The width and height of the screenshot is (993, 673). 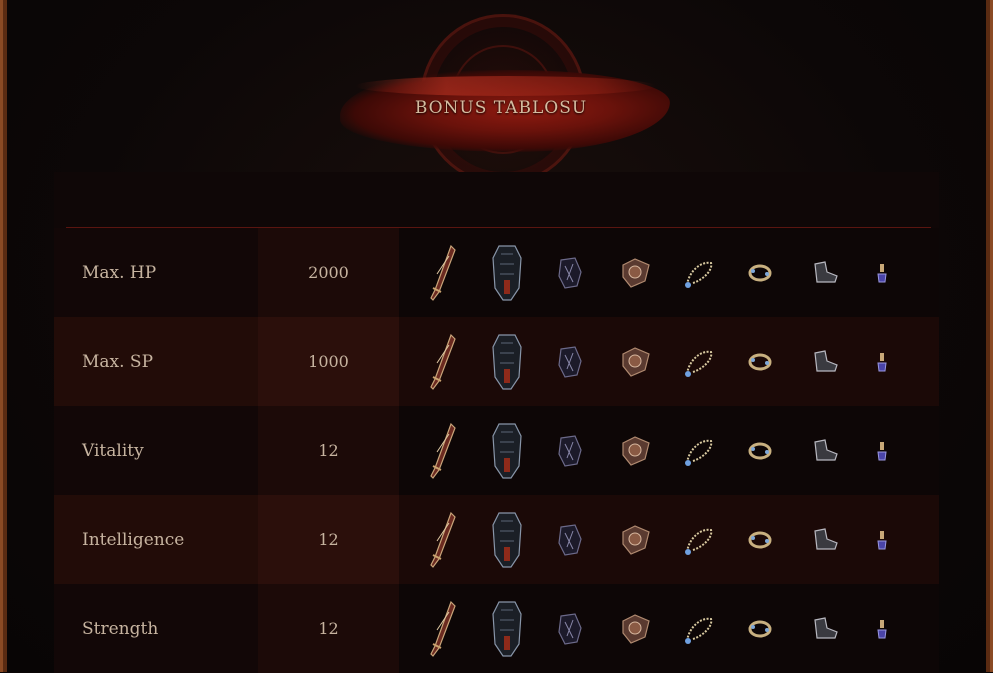 I want to click on table-row: Vitality 12, so click(x=496, y=450).